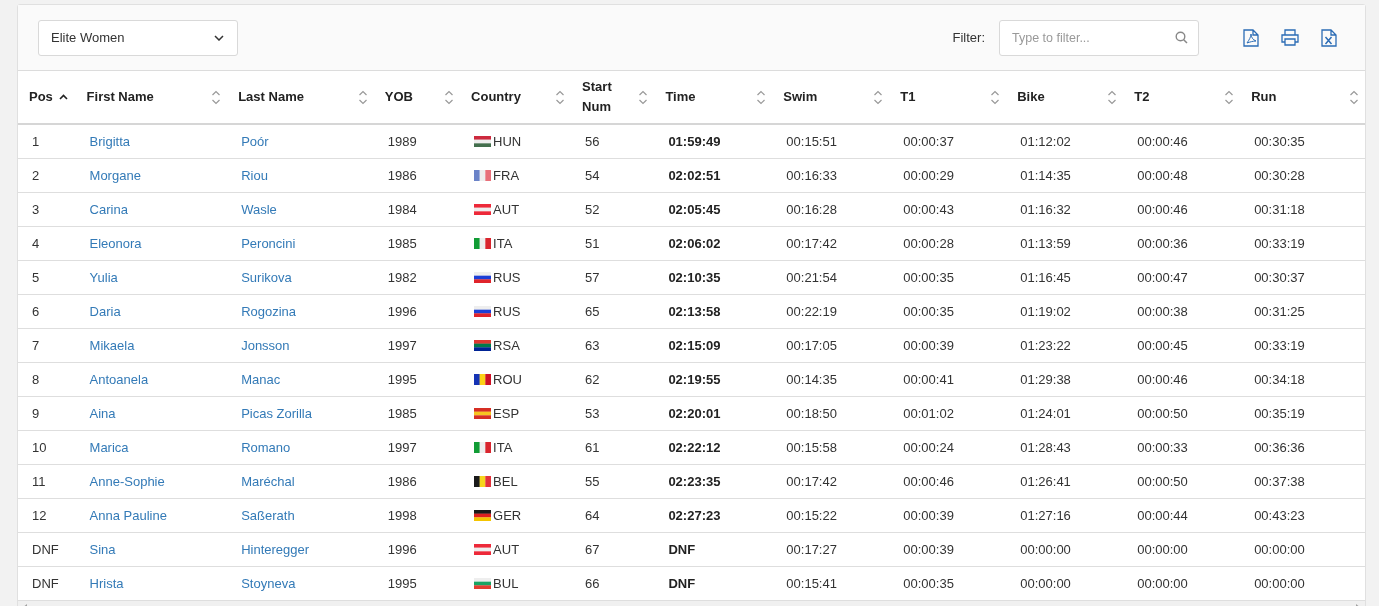 The image size is (1379, 606). I want to click on position-cell: 11, so click(39, 481).